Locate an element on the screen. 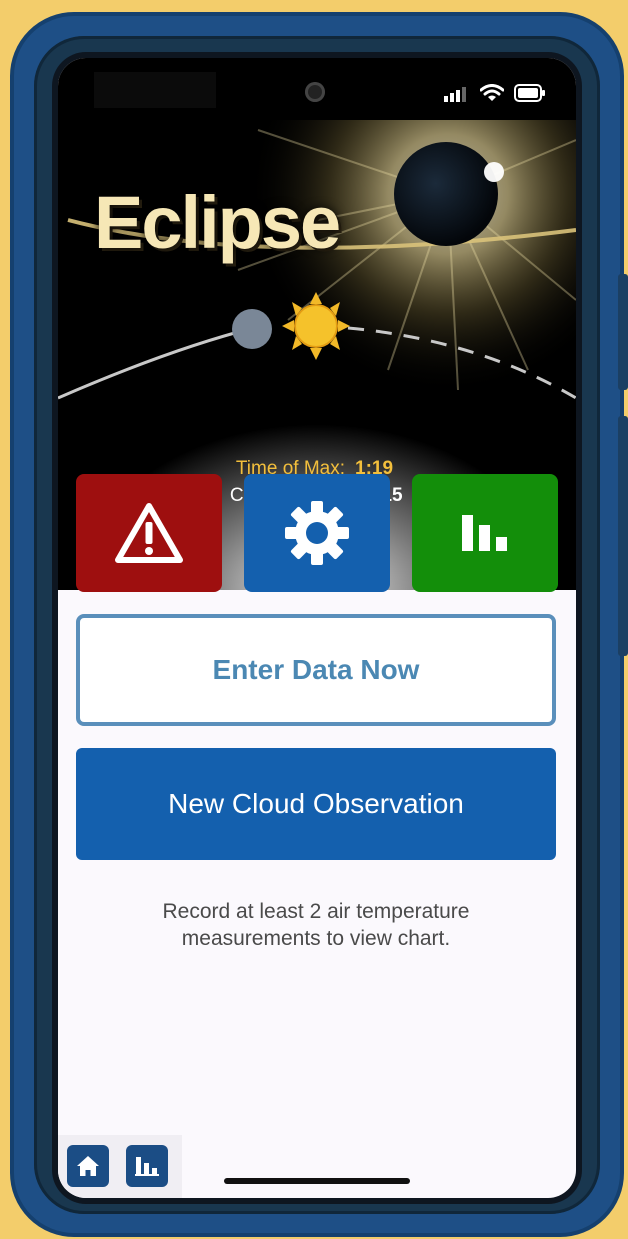 The width and height of the screenshot is (628, 1239). home-icon is located at coordinates (88, 1166).